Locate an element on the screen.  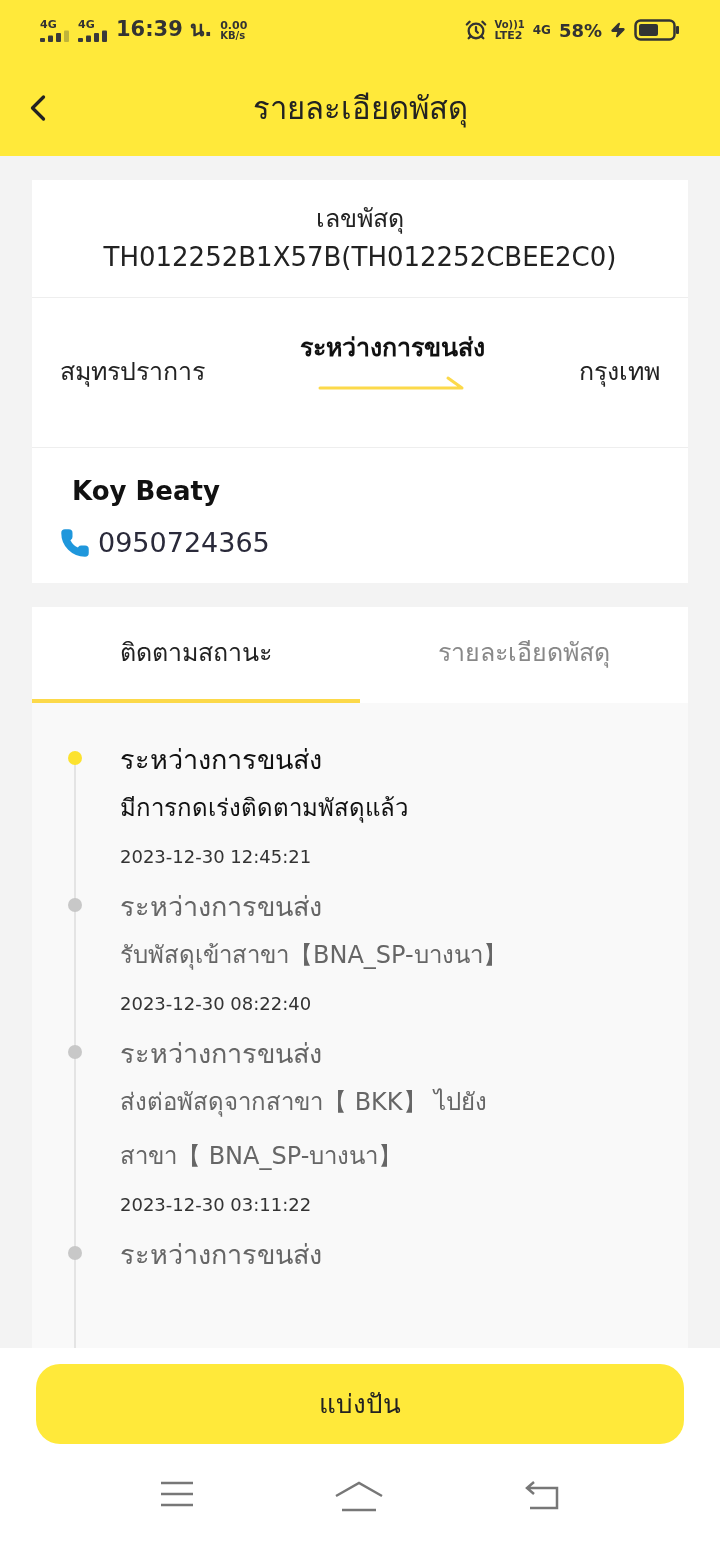
event-detail: รับพัสดุเข้าสาขา【BNA_SP-บางนา】 is located at coordinates (314, 956).